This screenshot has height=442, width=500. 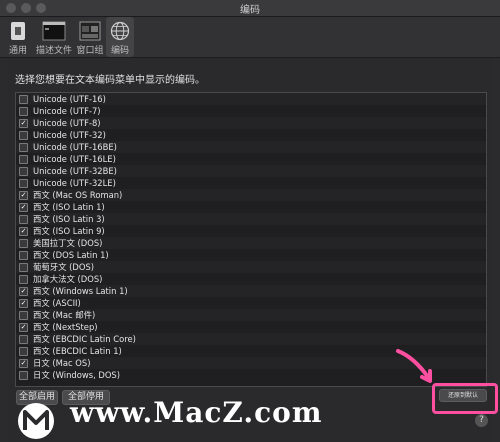 I want to click on encoding-label: 西文 (DOS Latin 1), so click(x=71, y=255).